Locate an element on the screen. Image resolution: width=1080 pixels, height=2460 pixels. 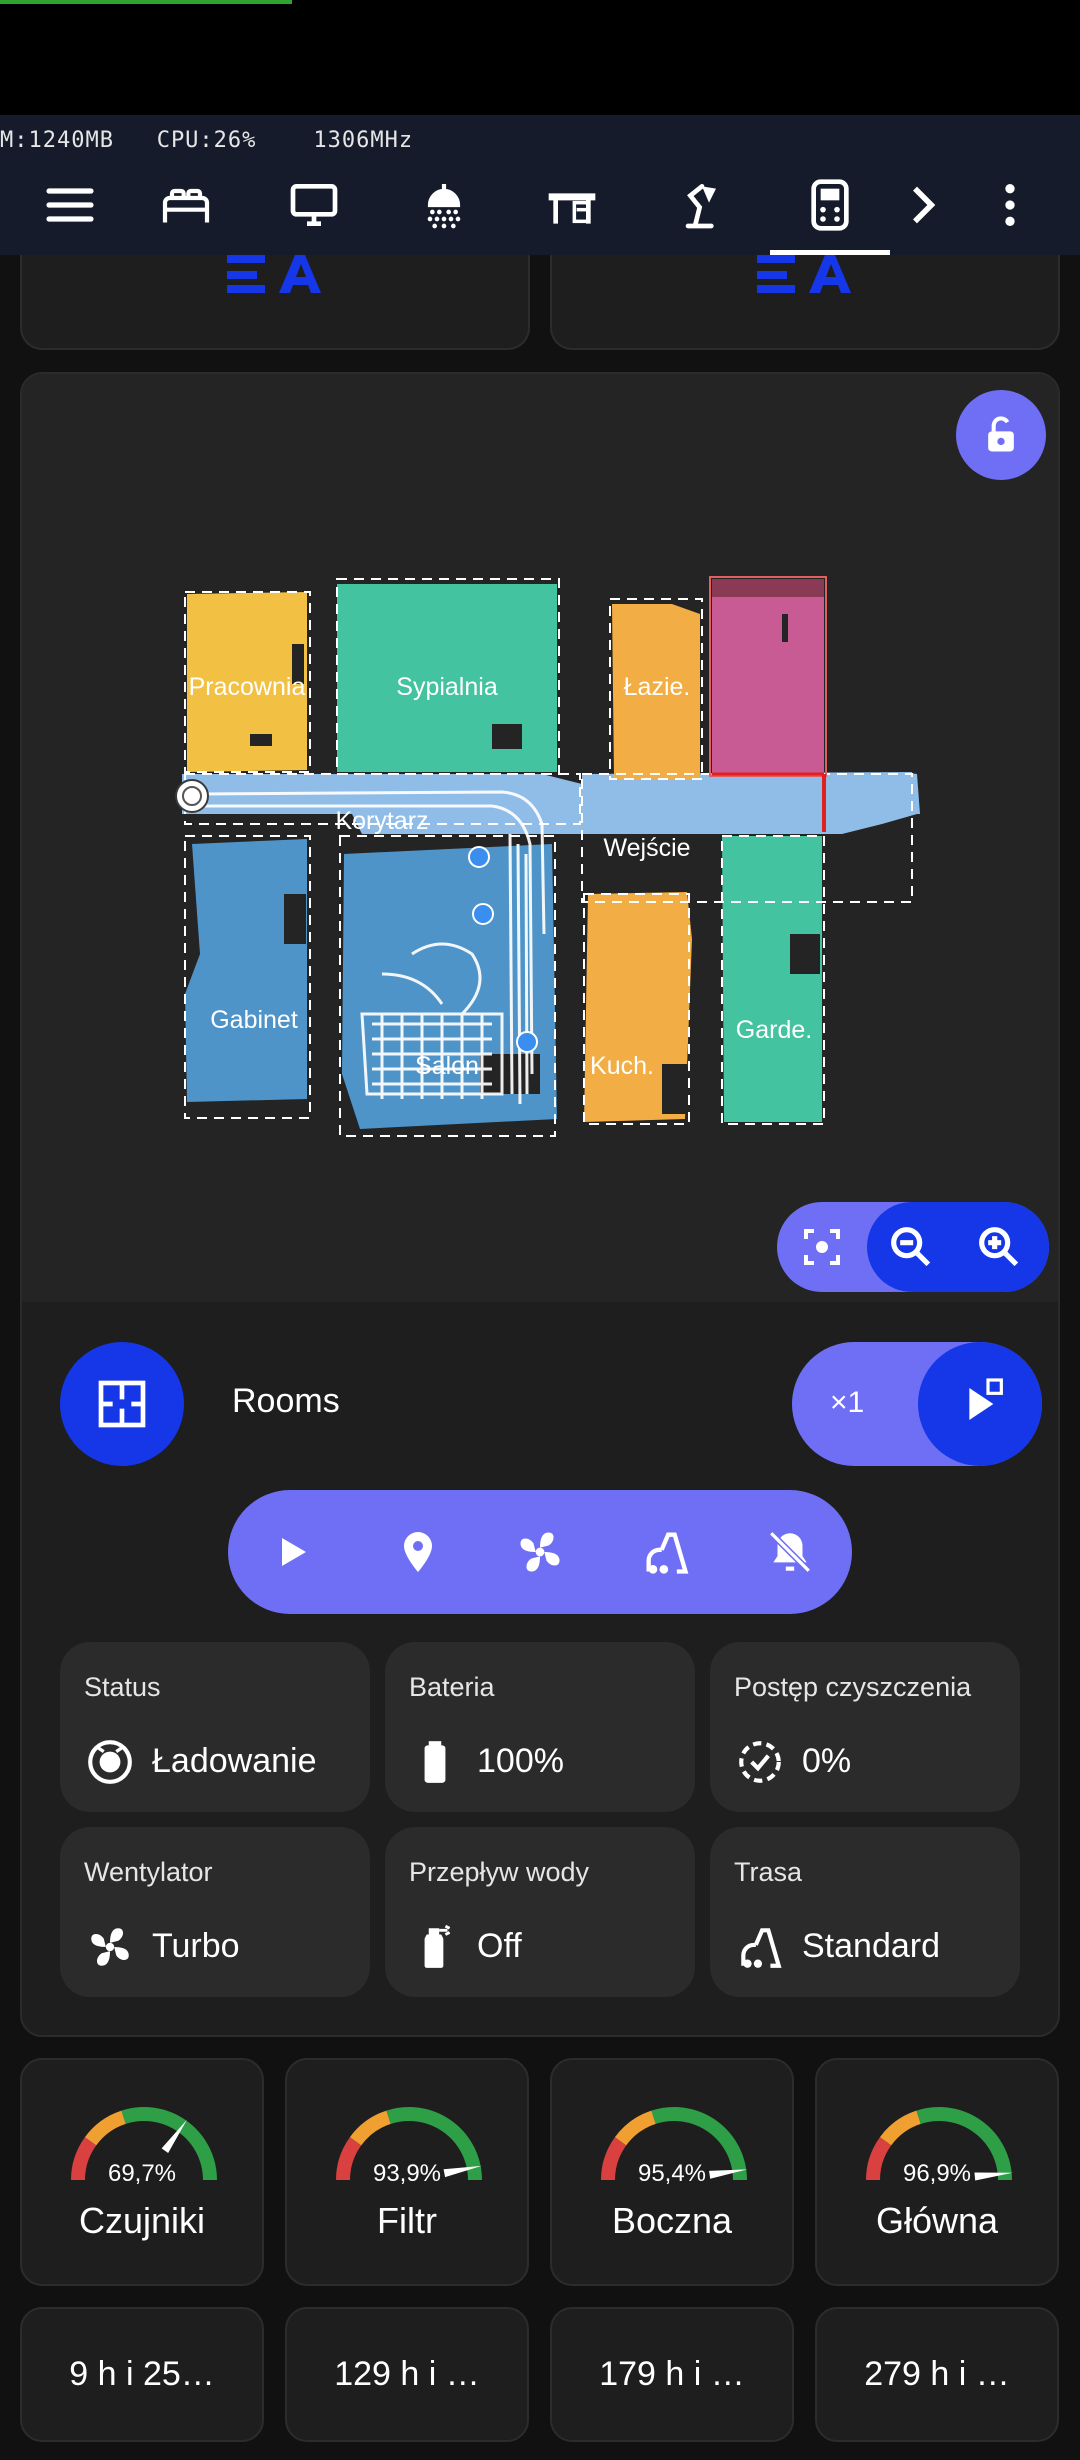
map-label-sypialnia: Sypialnia is located at coordinates (447, 687).